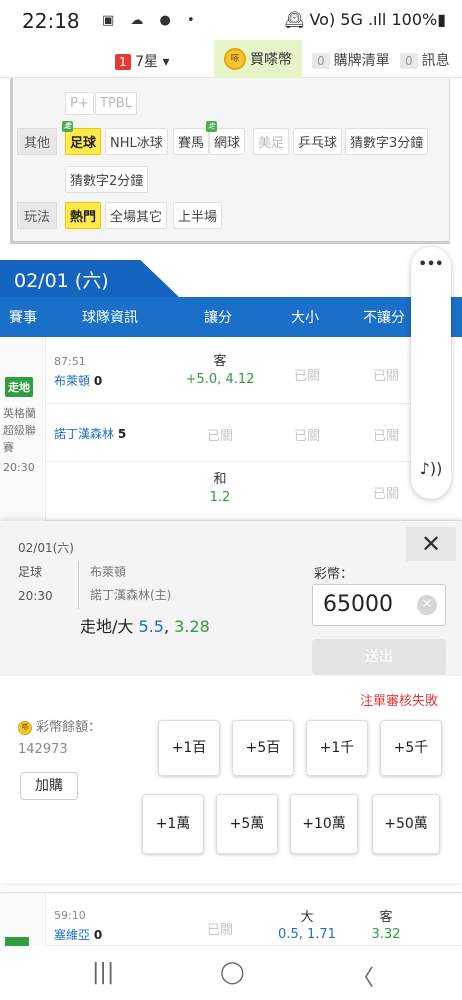 The width and height of the screenshot is (462, 1000). Describe the element at coordinates (30, 572) in the screenshot. I see `slip-sport: 足球` at that location.